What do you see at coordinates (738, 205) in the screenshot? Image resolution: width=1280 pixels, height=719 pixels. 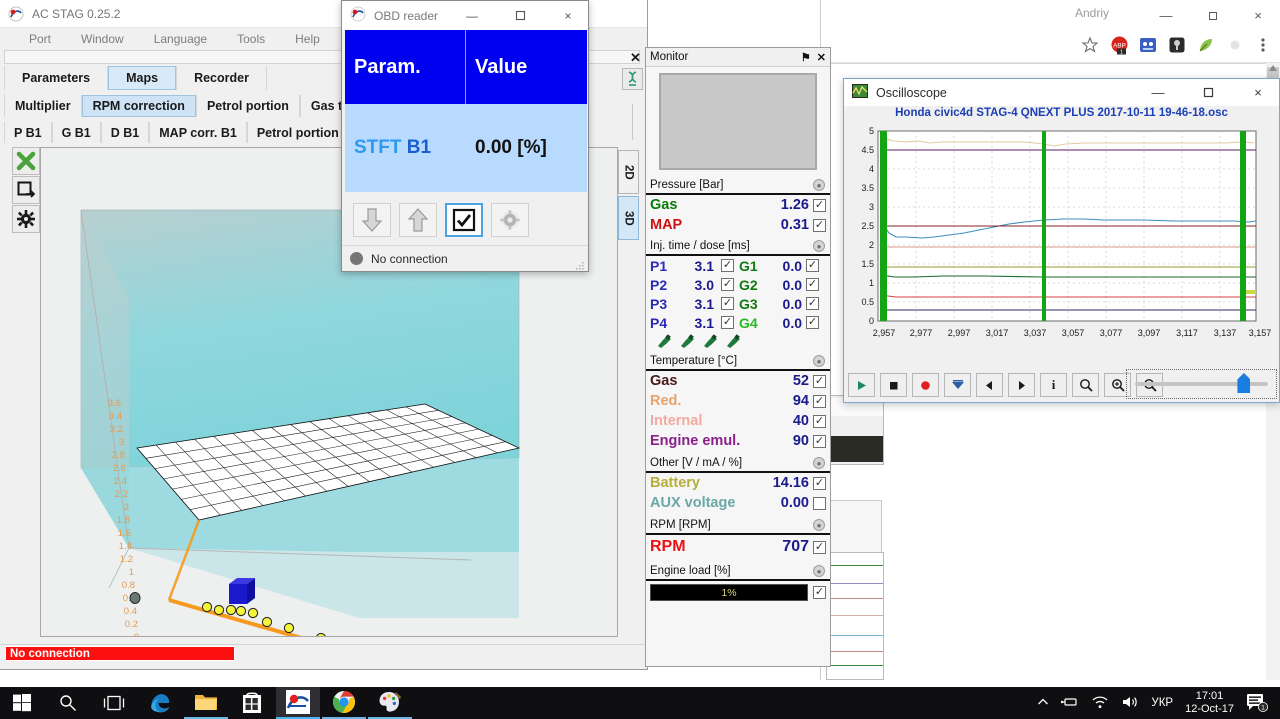 I see `row-gas-pressure: Gas 1.26 ✓` at bounding box center [738, 205].